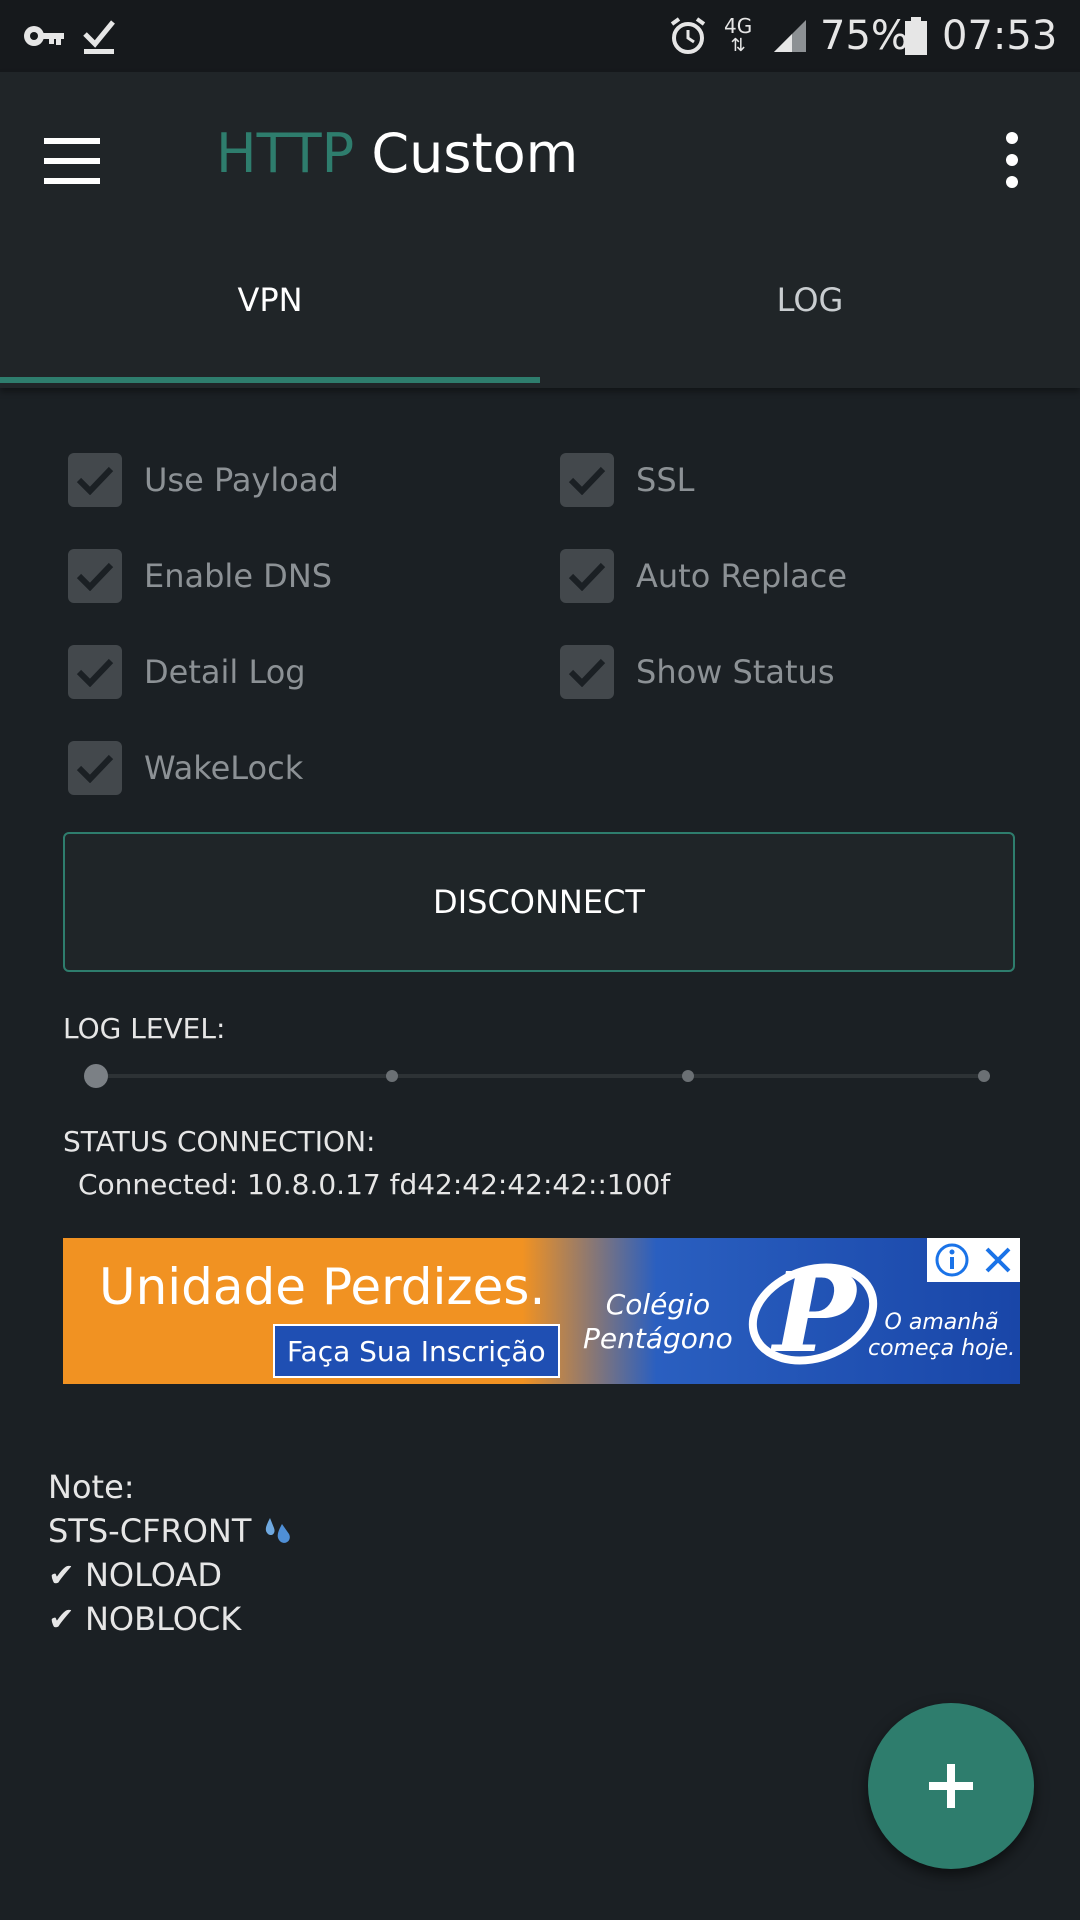 The height and width of the screenshot is (1920, 1080). I want to click on note-text: STS-CFRONT, so click(150, 1531).